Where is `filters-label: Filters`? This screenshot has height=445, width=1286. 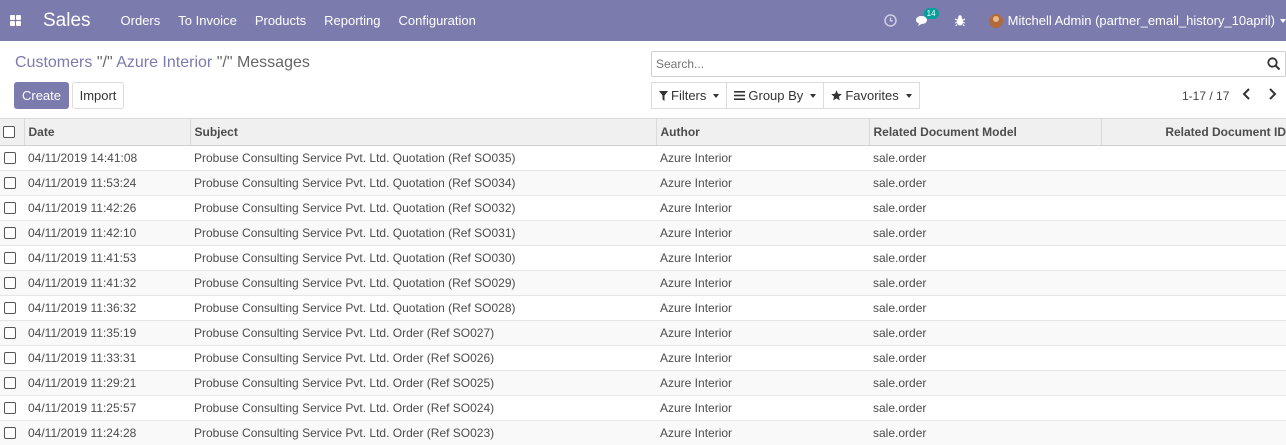
filters-label: Filters is located at coordinates (689, 95).